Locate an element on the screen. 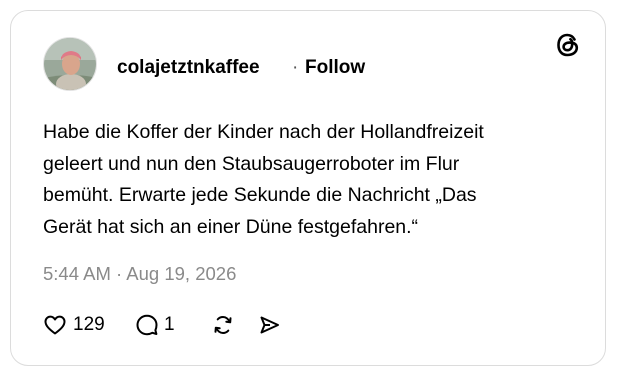 This screenshot has height=380, width=620. reply-count: 1 is located at coordinates (169, 324).